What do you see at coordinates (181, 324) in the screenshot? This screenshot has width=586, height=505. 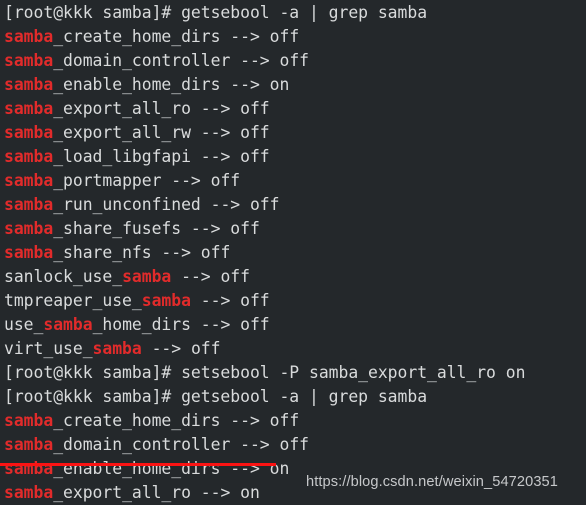 I see `terminal-text: _home_dirs --> off` at bounding box center [181, 324].